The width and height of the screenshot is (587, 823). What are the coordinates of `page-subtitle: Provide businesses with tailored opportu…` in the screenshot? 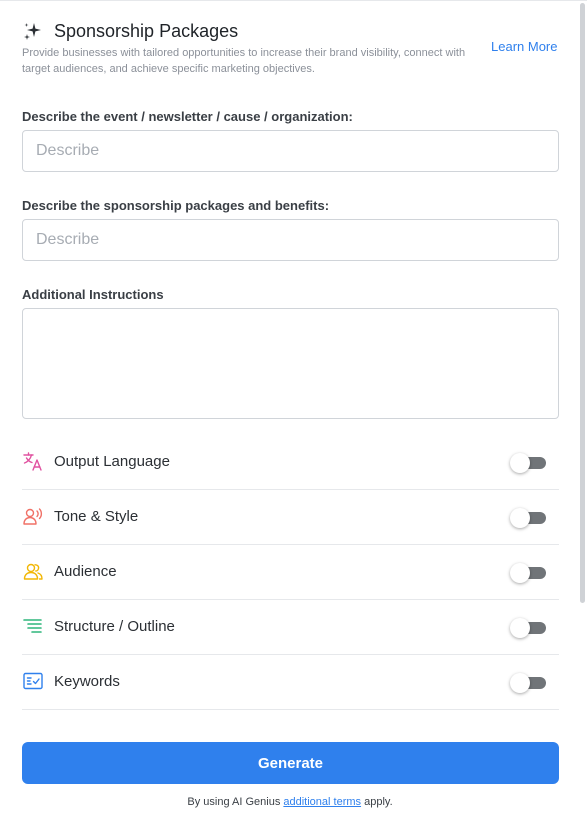 It's located at (244, 61).